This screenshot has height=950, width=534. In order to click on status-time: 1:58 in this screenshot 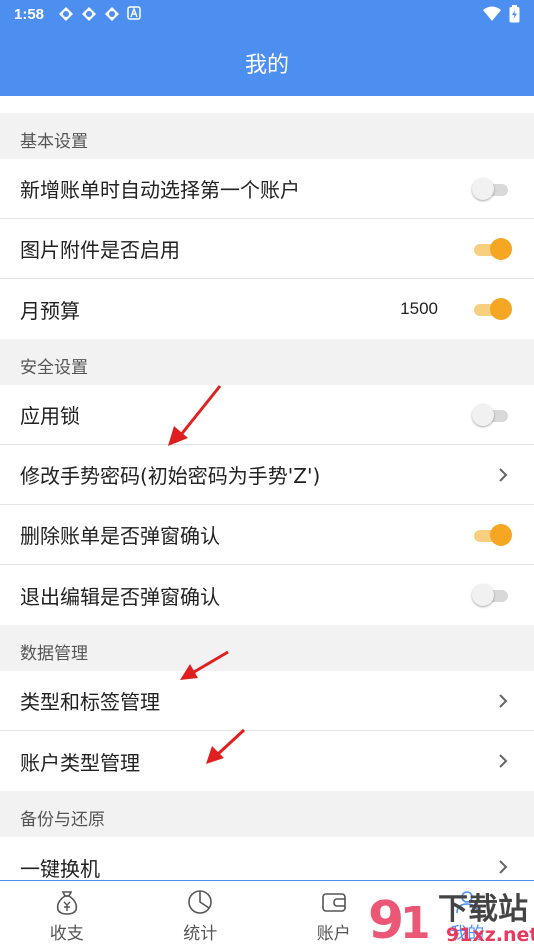, I will do `click(29, 14)`.